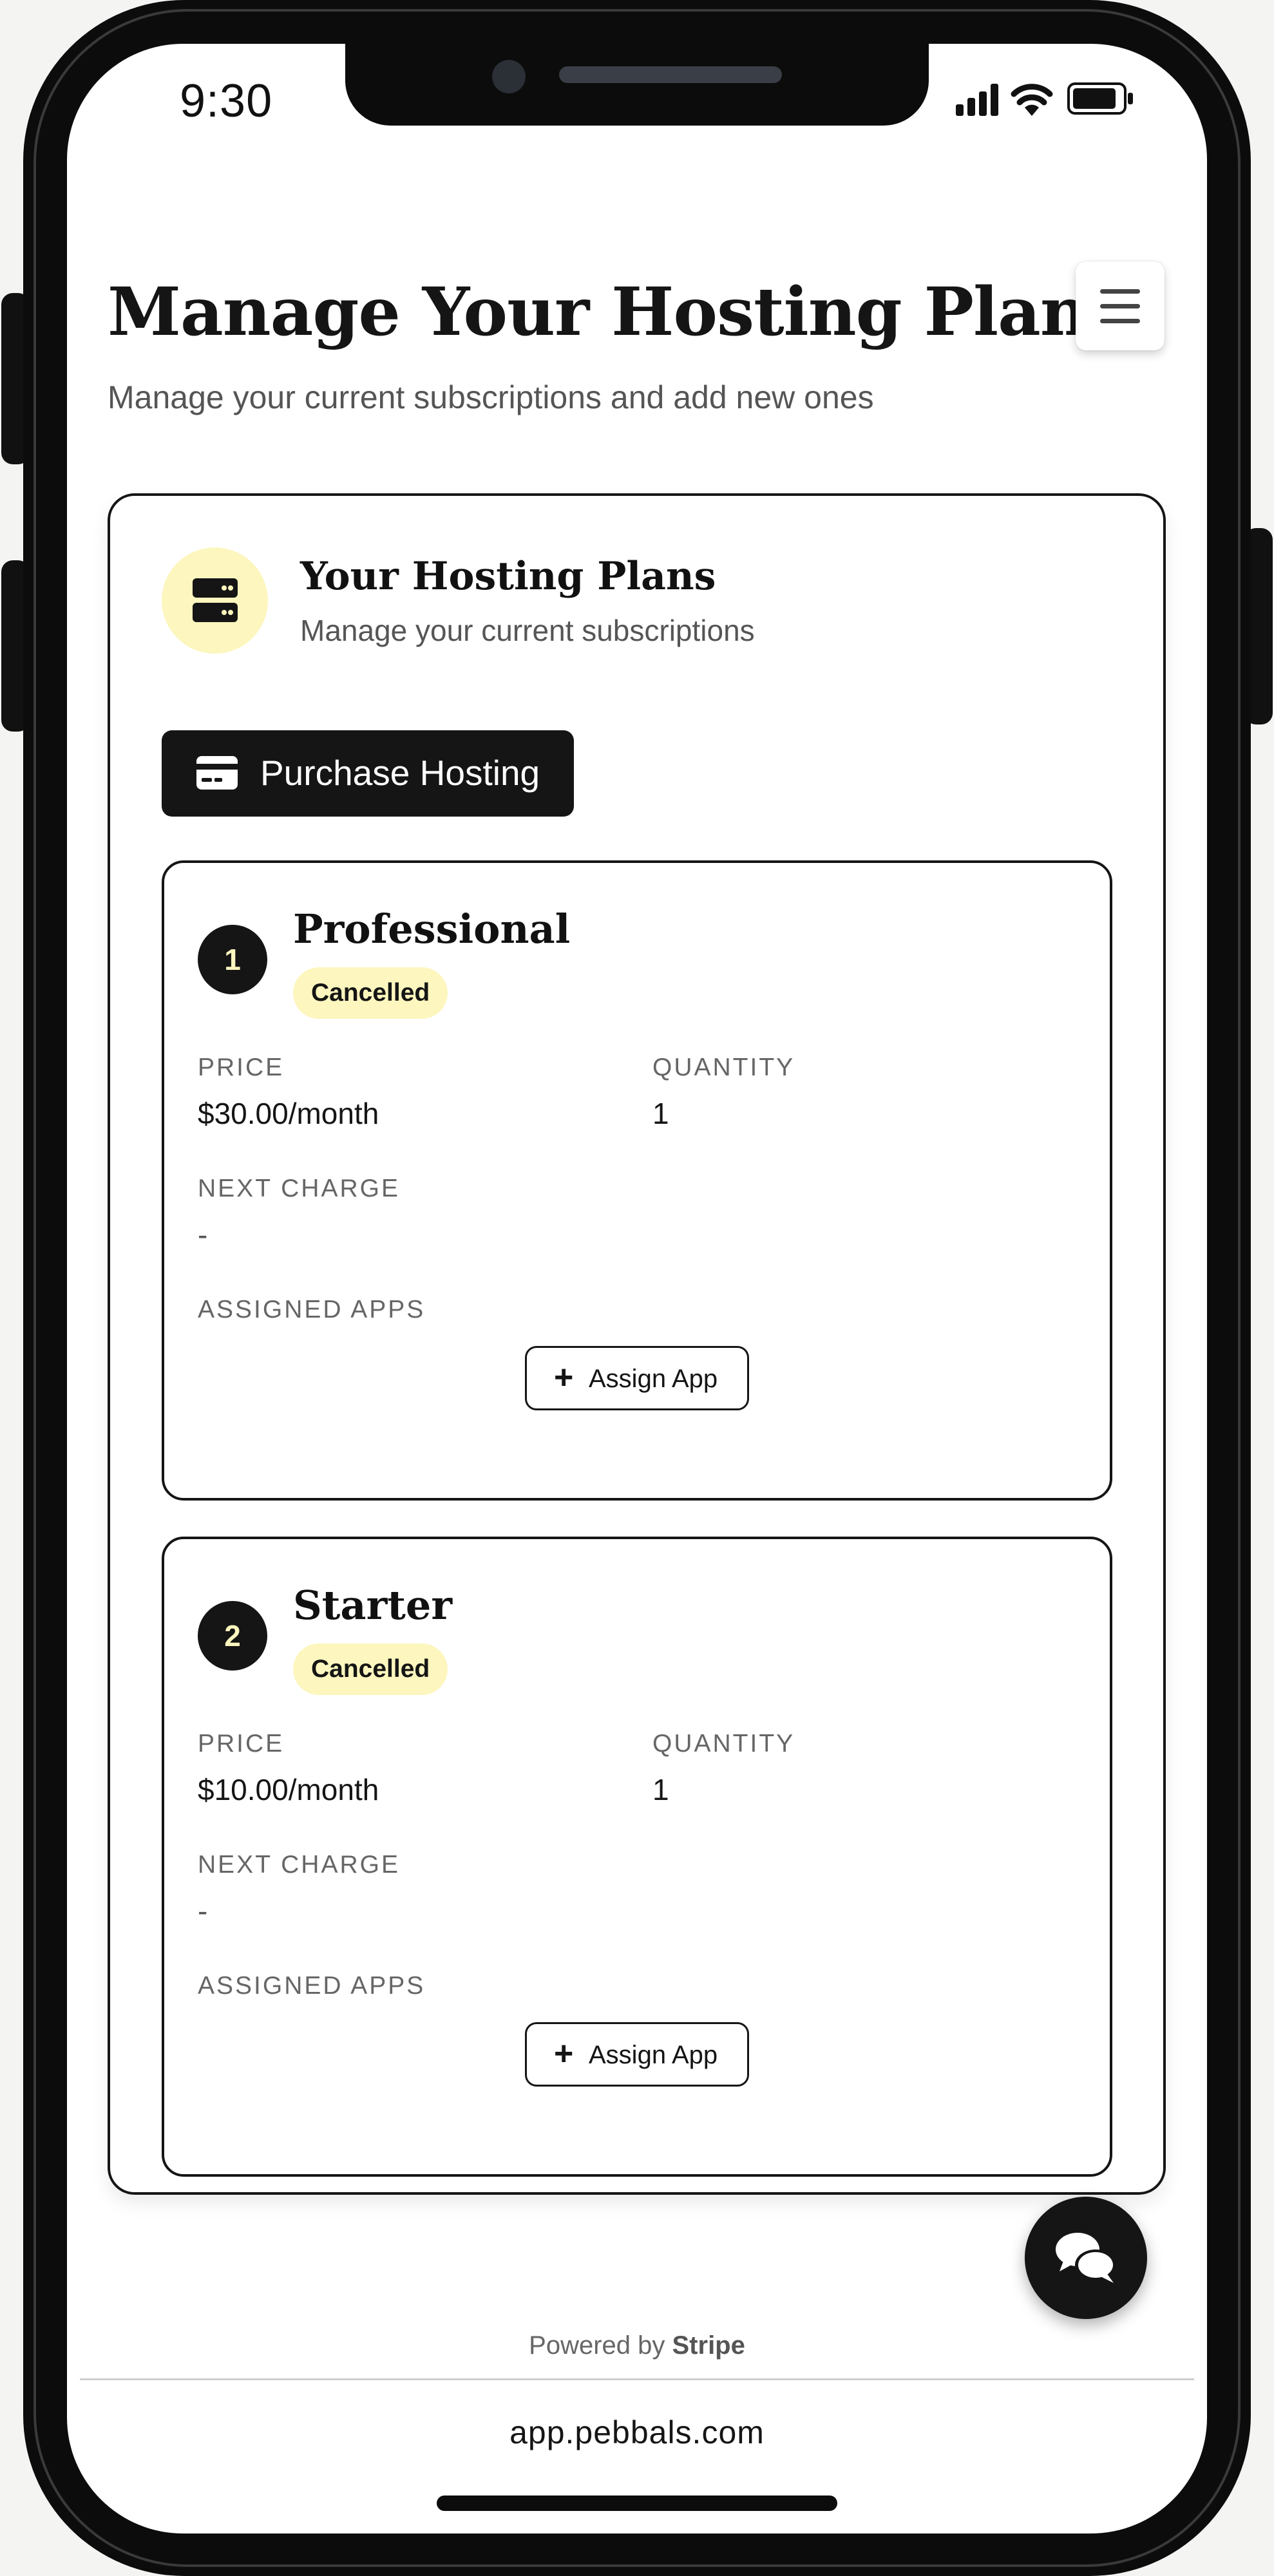 The height and width of the screenshot is (2576, 1274). What do you see at coordinates (670, 74) in the screenshot?
I see `speaker` at bounding box center [670, 74].